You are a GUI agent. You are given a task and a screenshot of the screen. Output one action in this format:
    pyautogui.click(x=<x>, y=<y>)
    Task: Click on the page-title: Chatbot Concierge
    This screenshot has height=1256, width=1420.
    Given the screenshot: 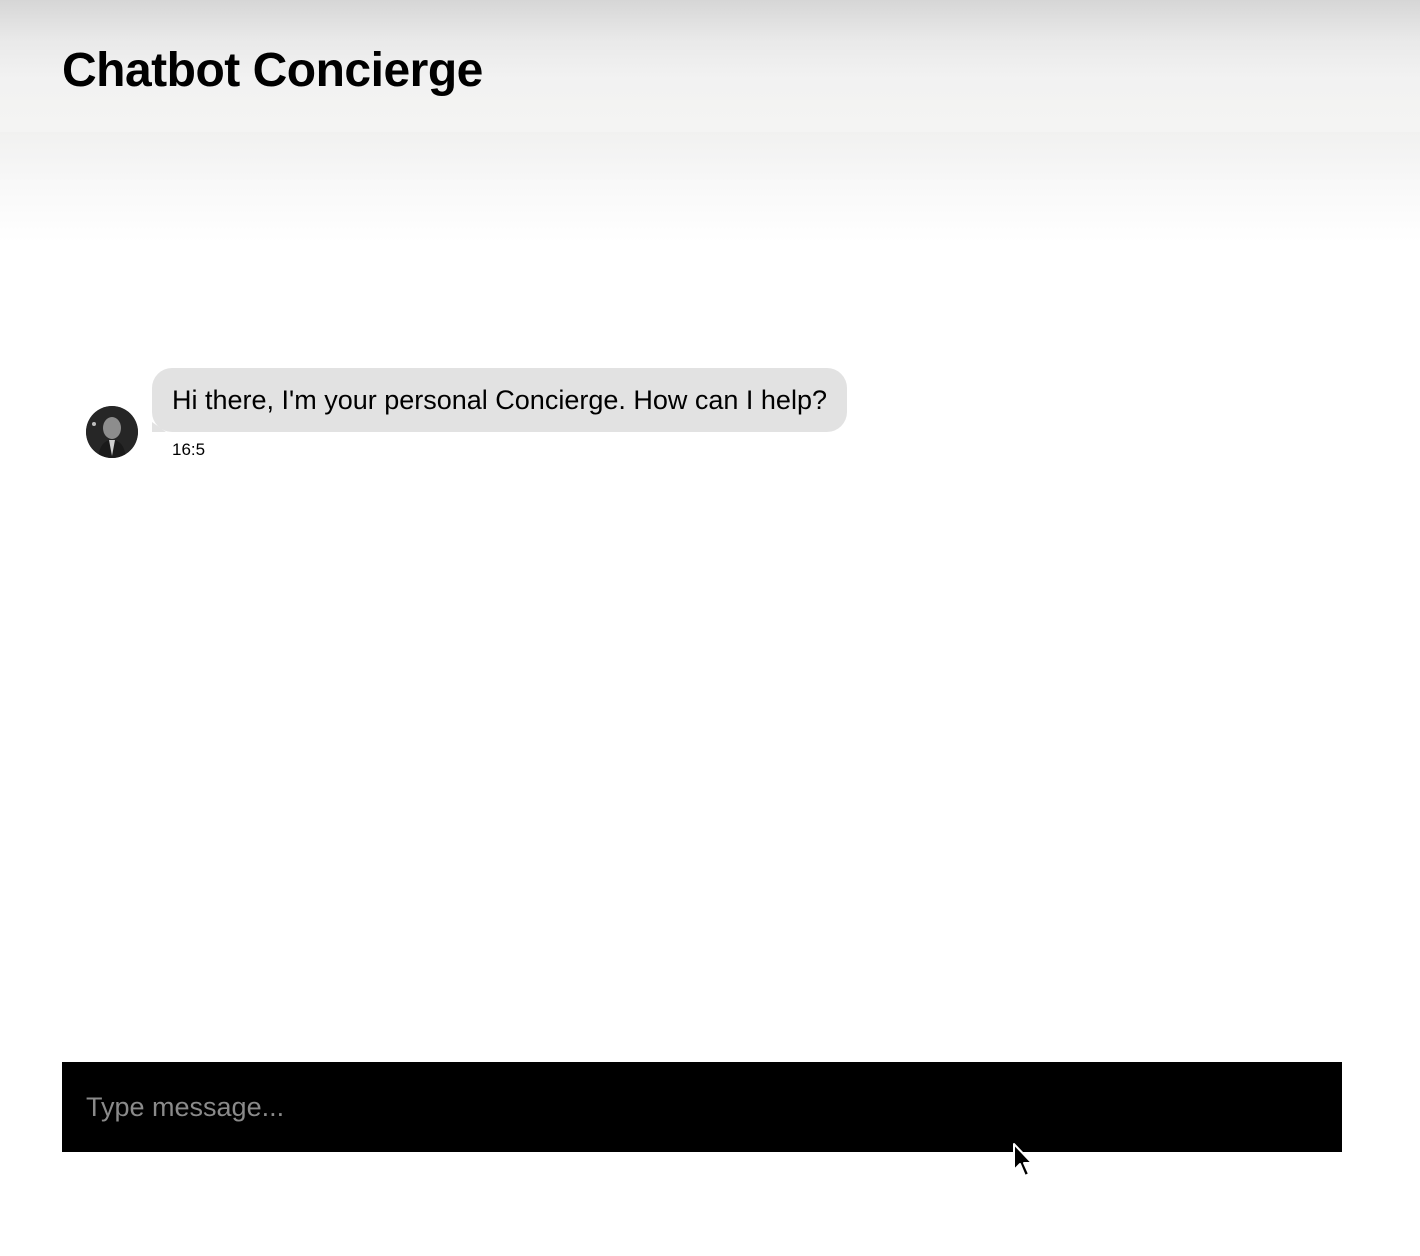 What is the action you would take?
    pyautogui.click(x=272, y=70)
    